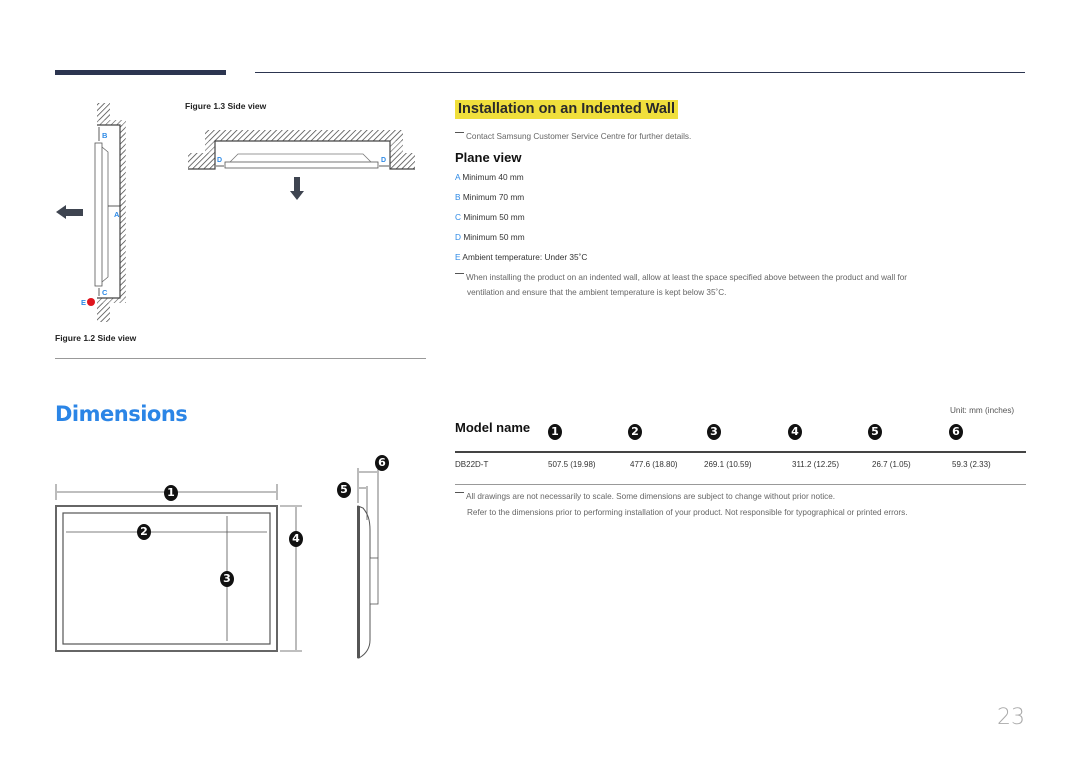 The width and height of the screenshot is (1080, 763). What do you see at coordinates (493, 427) in the screenshot?
I see `model-name-header: Model name` at bounding box center [493, 427].